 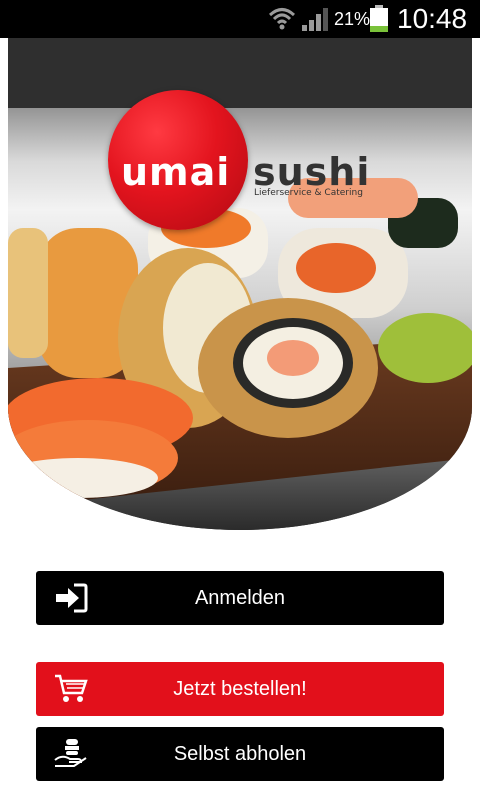 I want to click on pickup-button-label: Selbst abholen, so click(x=240, y=753).